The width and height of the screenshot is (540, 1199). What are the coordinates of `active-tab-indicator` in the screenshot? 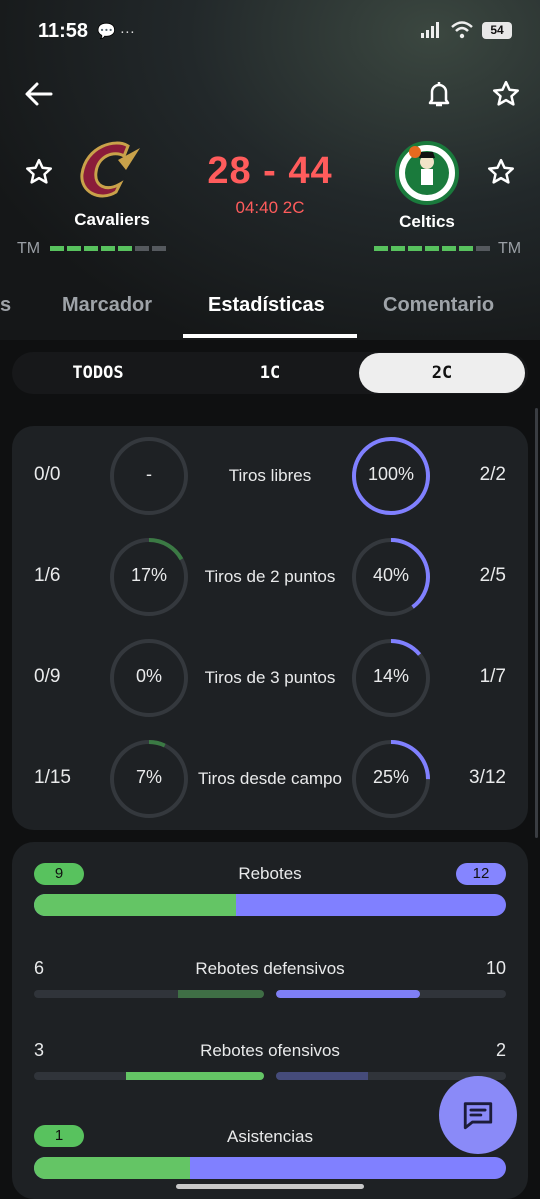 It's located at (270, 336).